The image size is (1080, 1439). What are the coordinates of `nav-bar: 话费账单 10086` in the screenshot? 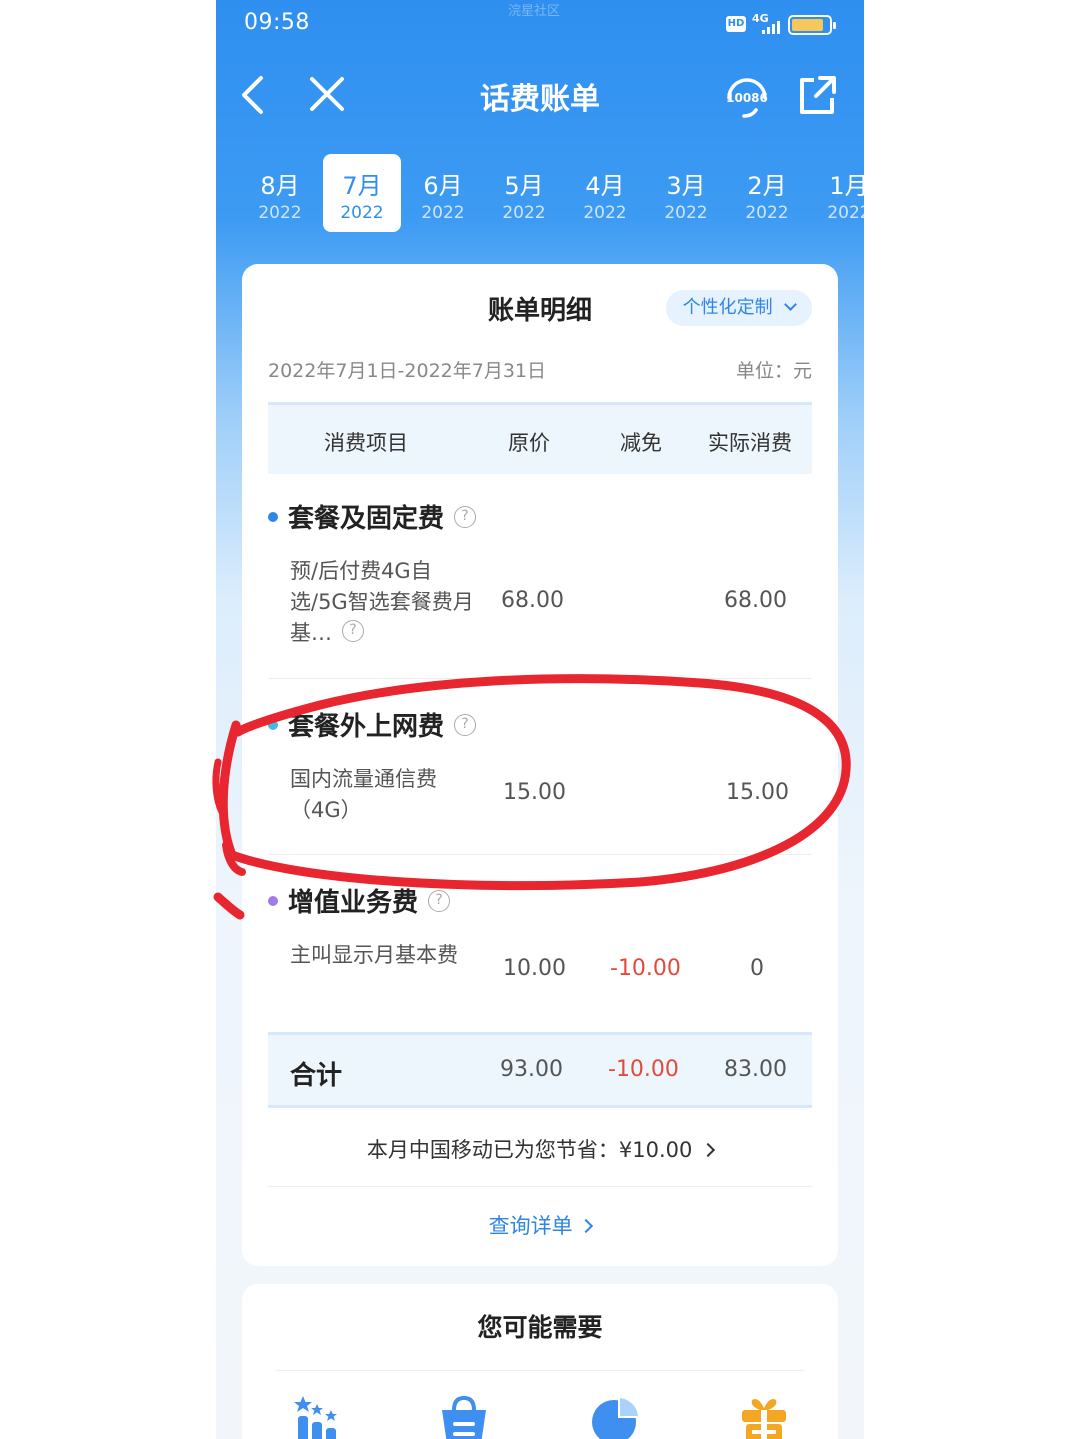 It's located at (540, 95).